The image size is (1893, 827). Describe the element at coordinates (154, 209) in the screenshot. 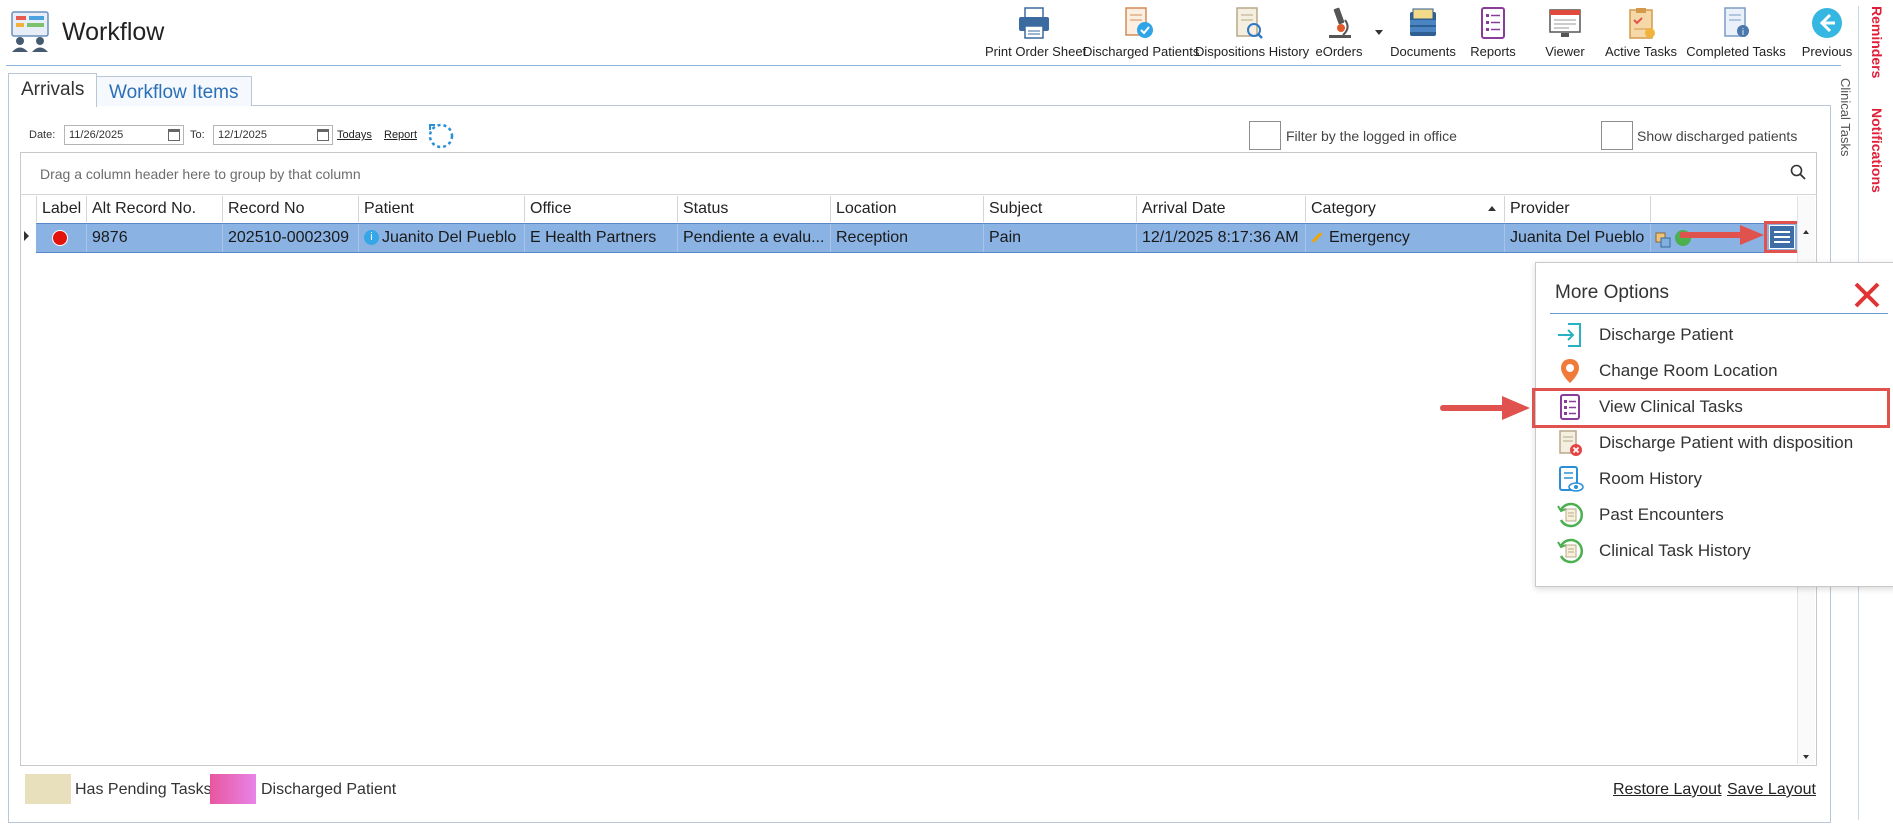

I see `column-header-alt-record-no: Alt Record No.` at that location.